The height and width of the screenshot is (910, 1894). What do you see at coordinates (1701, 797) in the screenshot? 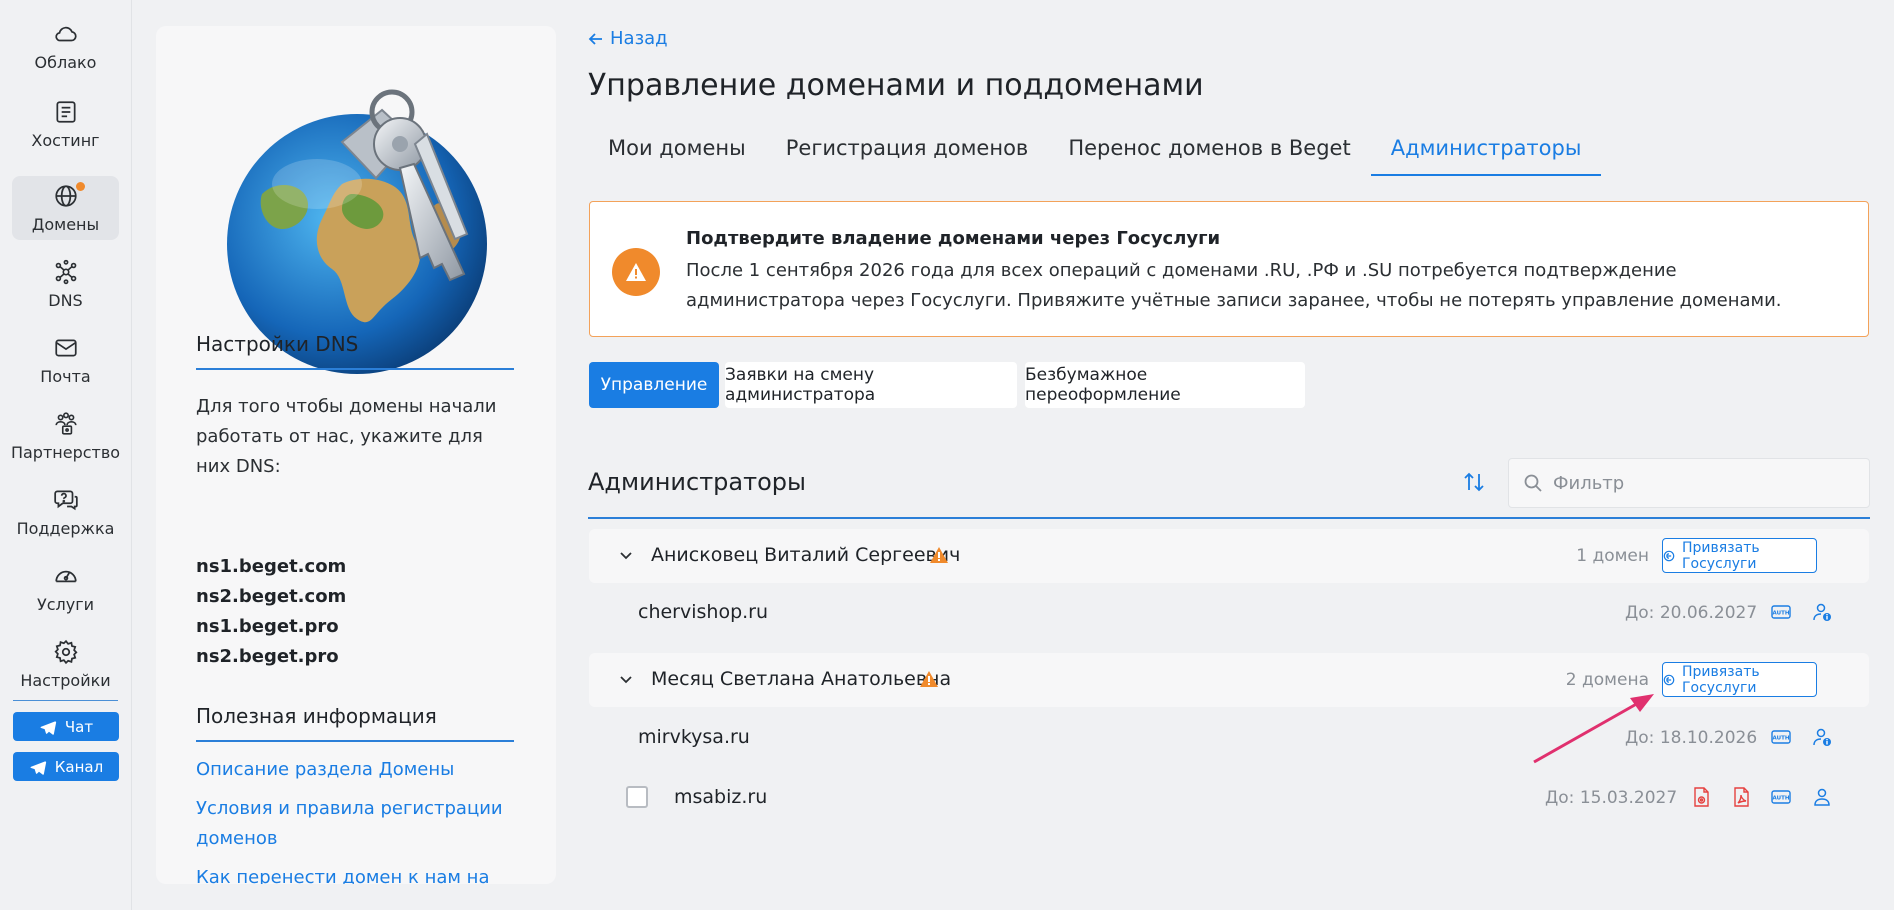
I see `document-settings-icon` at bounding box center [1701, 797].